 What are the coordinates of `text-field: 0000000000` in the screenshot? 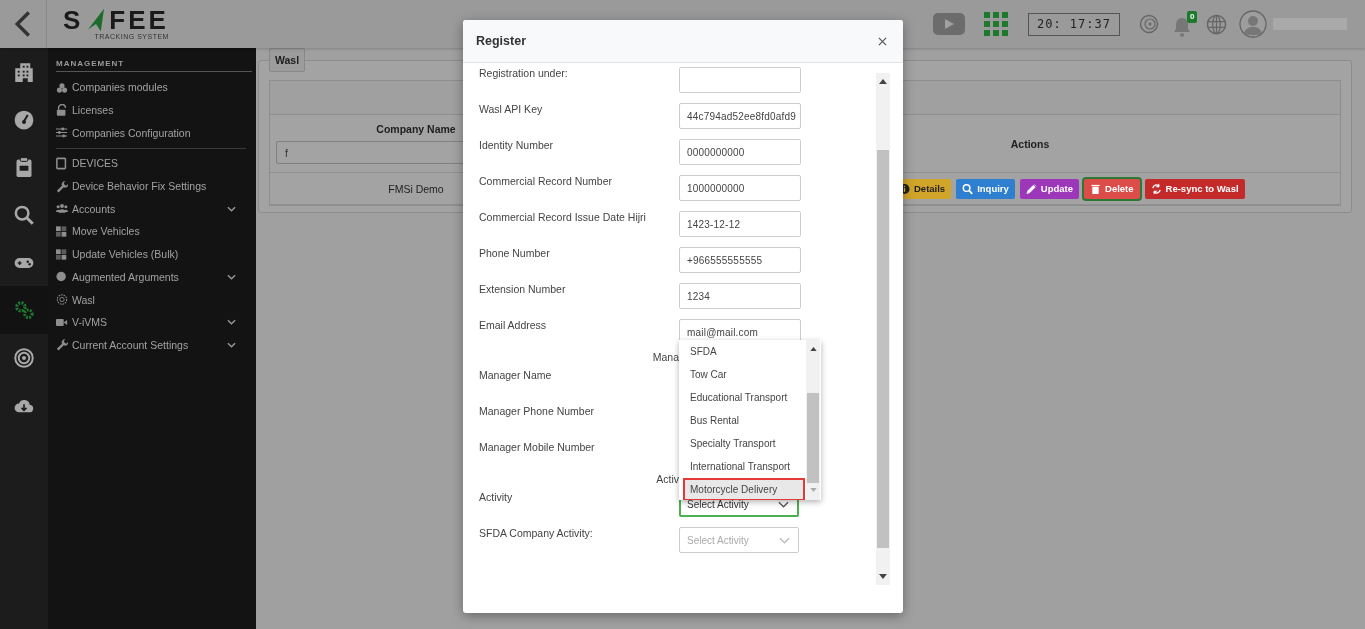 It's located at (740, 152).